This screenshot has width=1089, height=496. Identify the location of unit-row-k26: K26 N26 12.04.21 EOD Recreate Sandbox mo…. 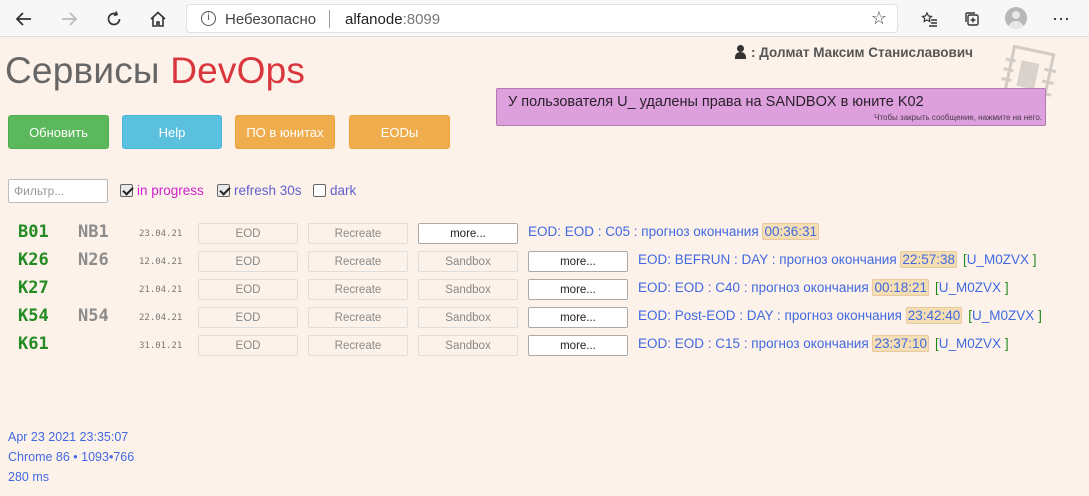
(544, 261).